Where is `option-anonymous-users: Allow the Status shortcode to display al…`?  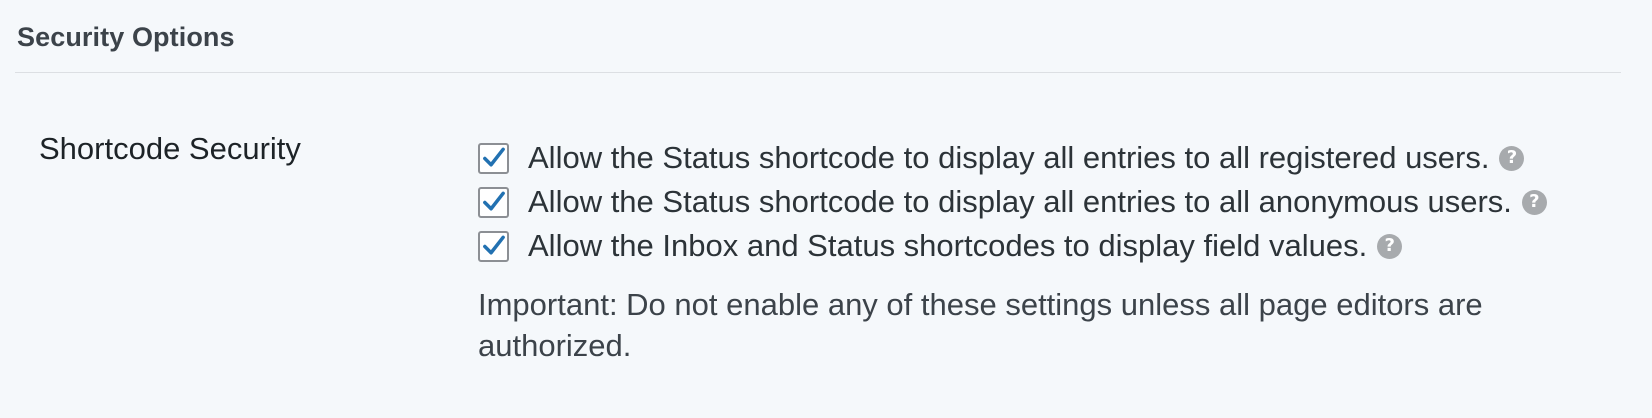
option-anonymous-users: Allow the Status shortcode to display al… is located at coordinates (1053, 202).